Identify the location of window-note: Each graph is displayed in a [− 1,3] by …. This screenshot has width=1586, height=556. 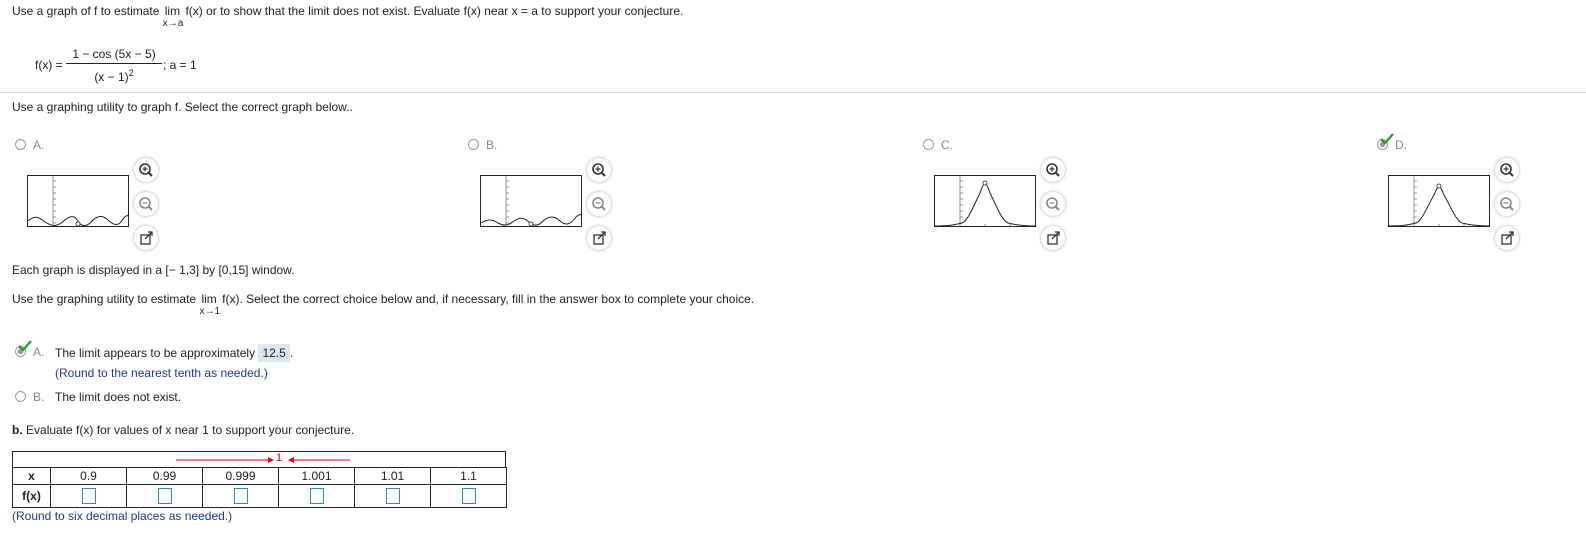
(153, 270).